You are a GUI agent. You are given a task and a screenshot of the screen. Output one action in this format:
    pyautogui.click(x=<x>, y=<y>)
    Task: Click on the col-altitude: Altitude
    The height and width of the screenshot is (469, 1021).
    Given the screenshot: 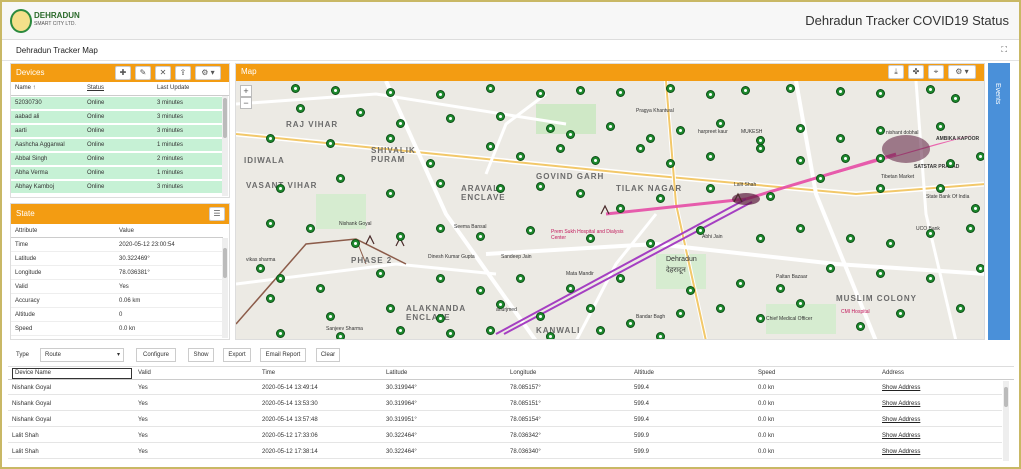 What is the action you would take?
    pyautogui.click(x=644, y=373)
    